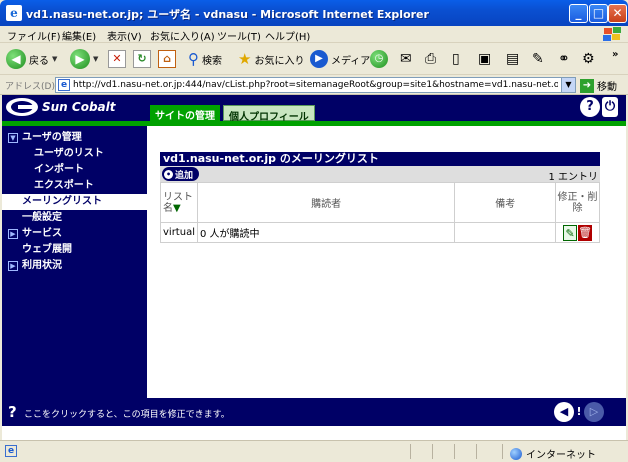 The height and width of the screenshot is (462, 628). Describe the element at coordinates (610, 107) in the screenshot. I see `logout-icon: ⏻` at that location.